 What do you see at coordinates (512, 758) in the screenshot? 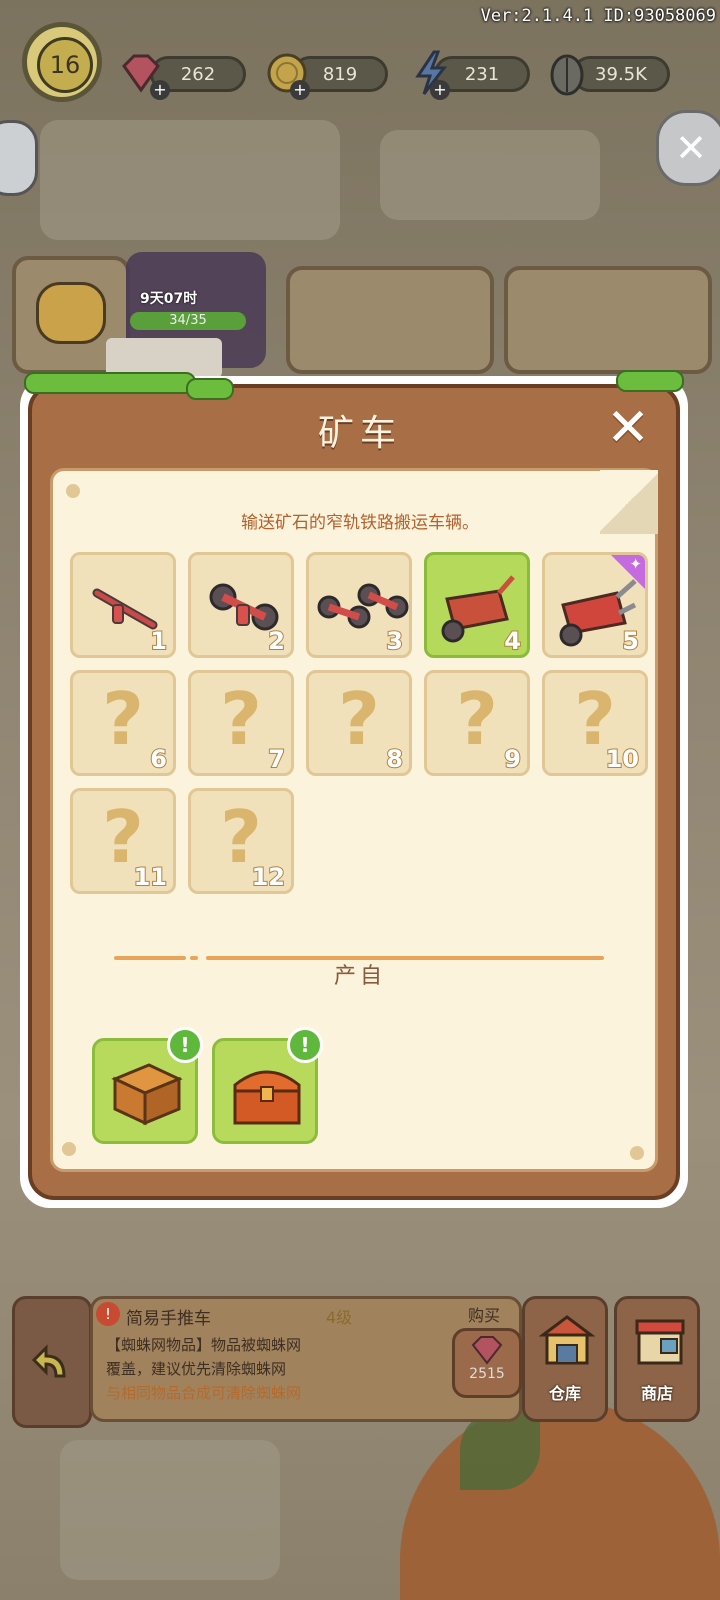
I see `slot-number: 9` at bounding box center [512, 758].